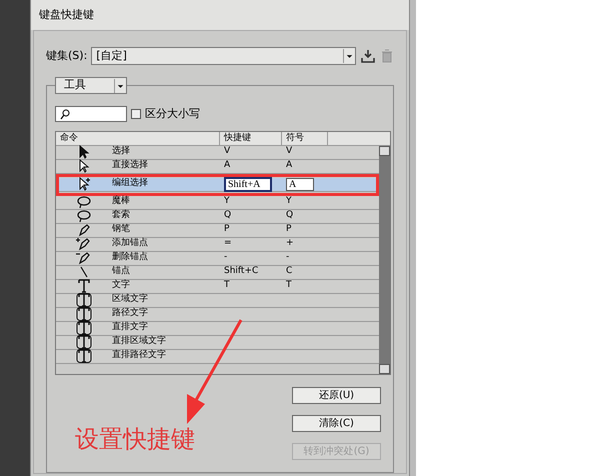 The height and width of the screenshot is (476, 609). I want to click on command-label: 路径文字, so click(130, 313).